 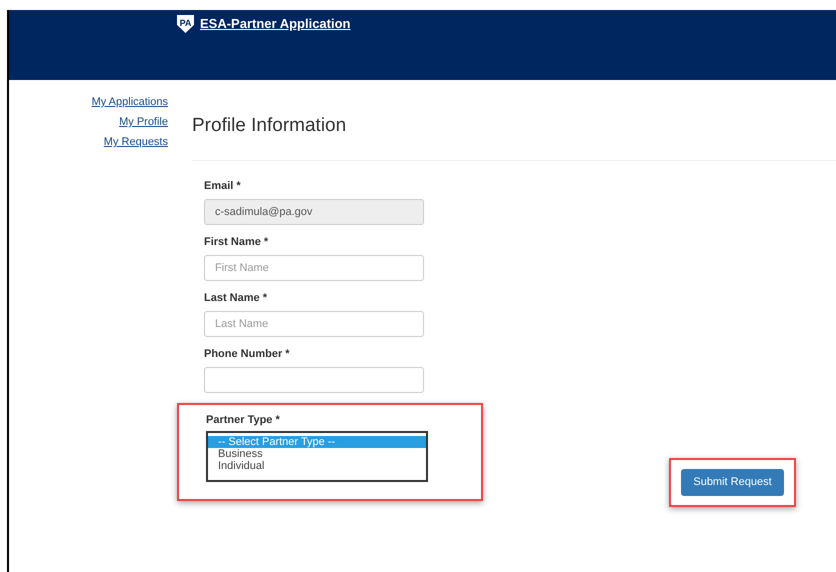 What do you see at coordinates (136, 142) in the screenshot?
I see `sidebar-link: My Requests` at bounding box center [136, 142].